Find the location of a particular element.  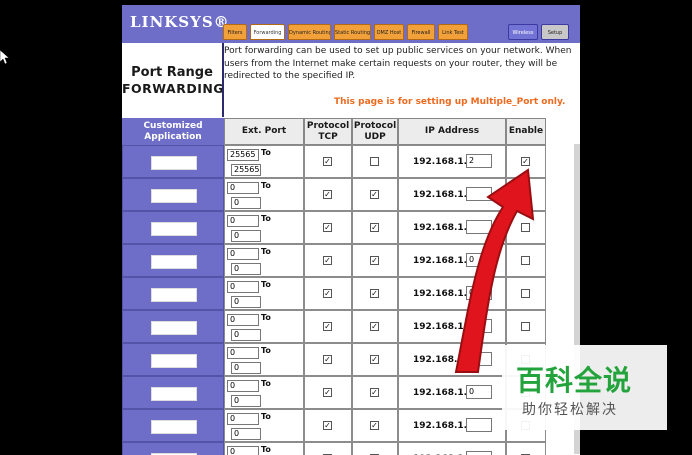

header-protocol-udp: Protocol UDP is located at coordinates (375, 131).